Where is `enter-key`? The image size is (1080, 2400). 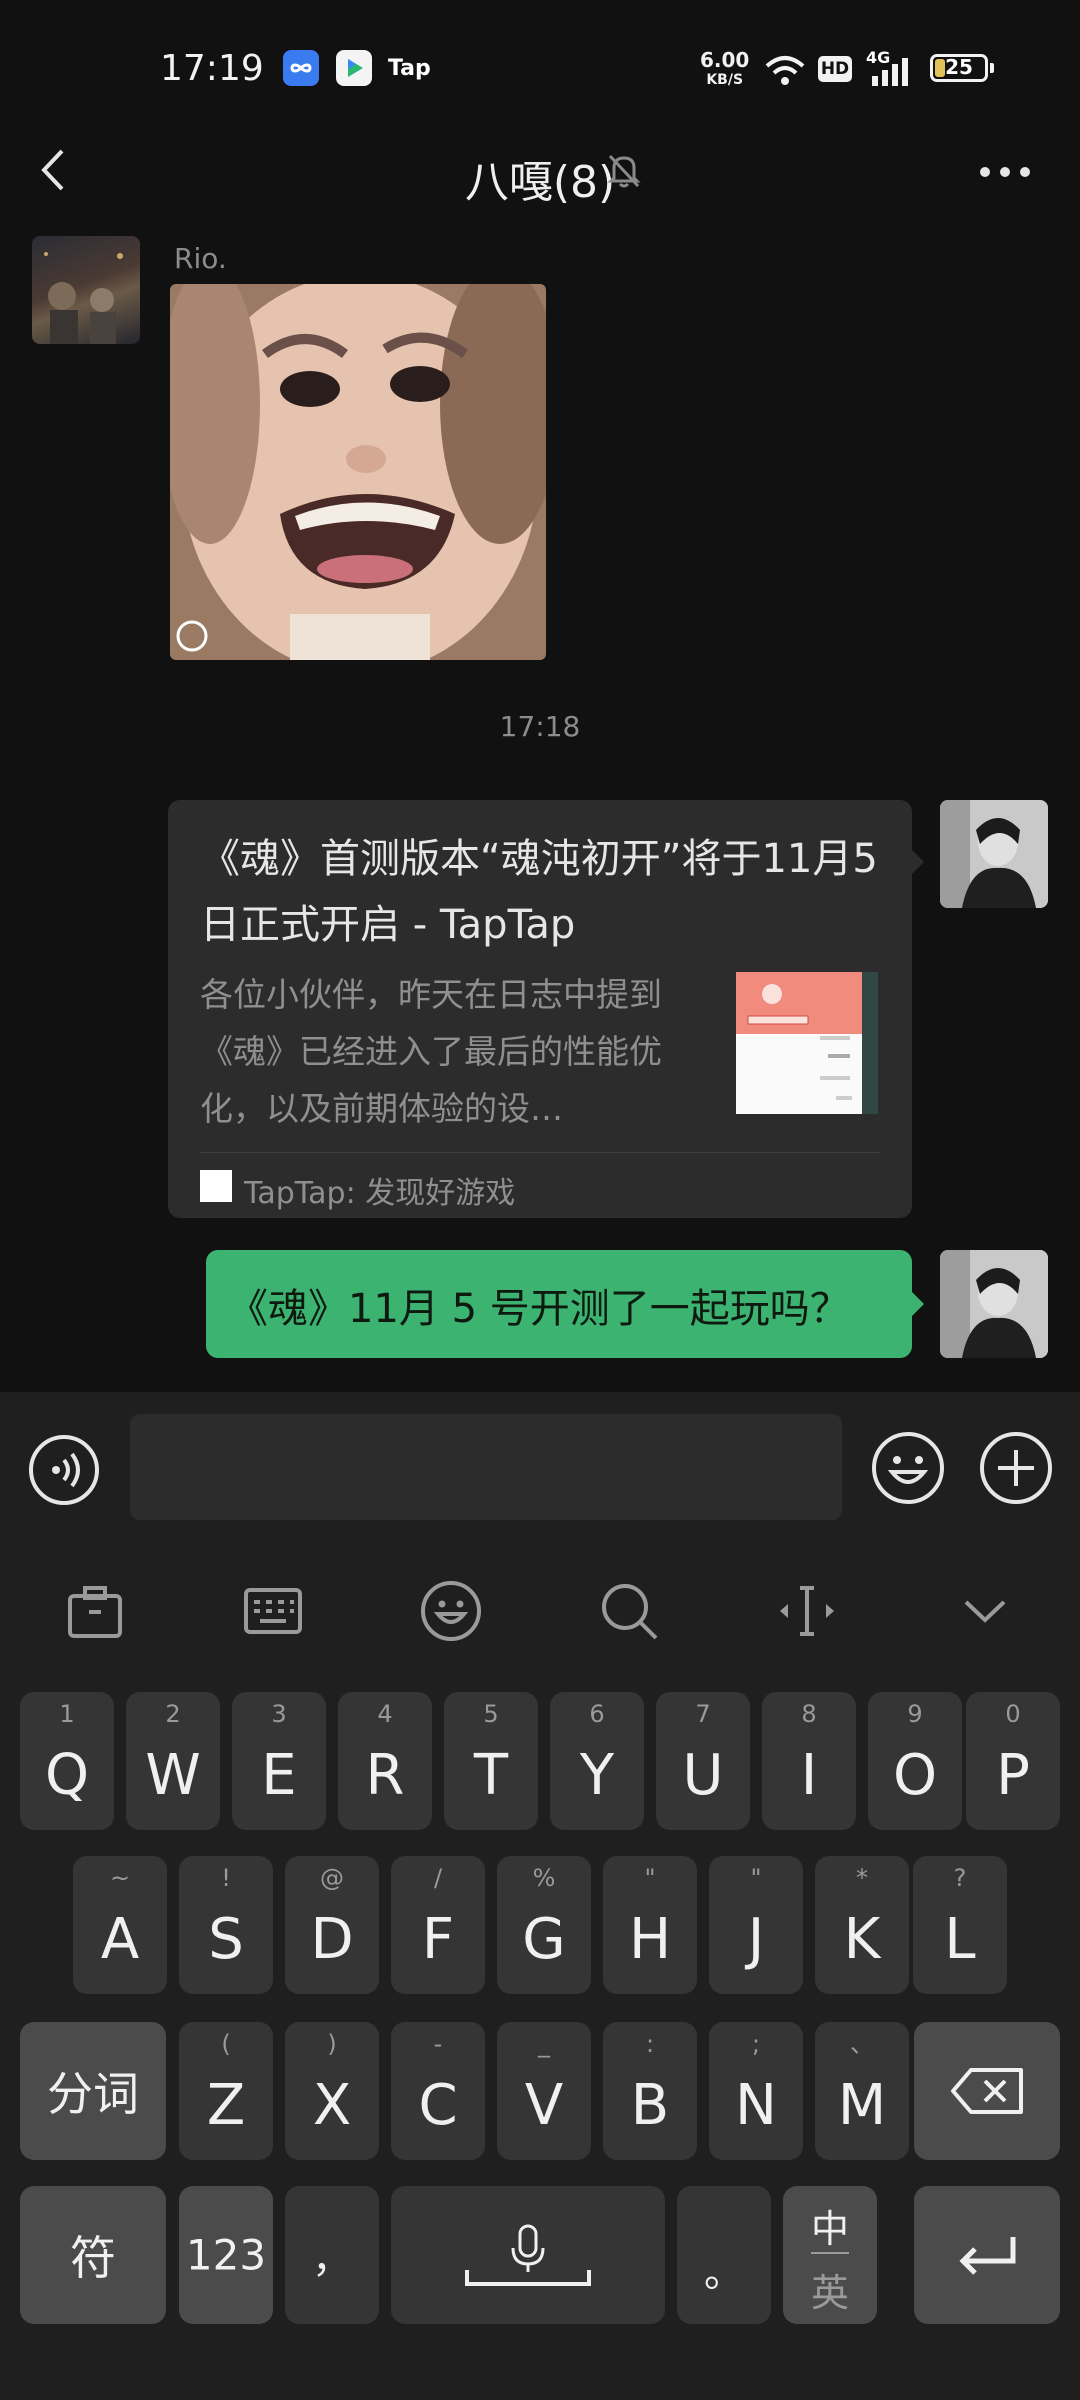
enter-key is located at coordinates (987, 2255).